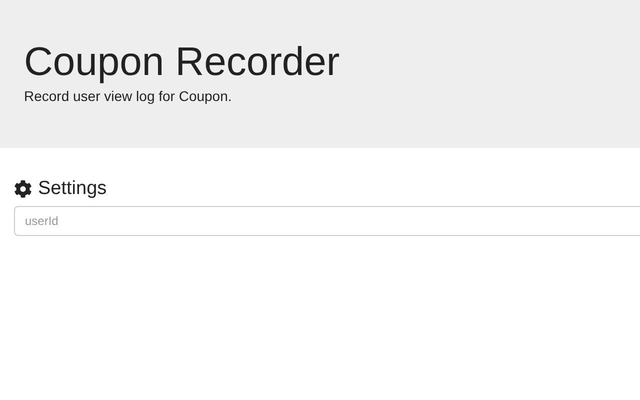 Image resolution: width=640 pixels, height=400 pixels. I want to click on app-title: Coupon Recorder, so click(182, 62).